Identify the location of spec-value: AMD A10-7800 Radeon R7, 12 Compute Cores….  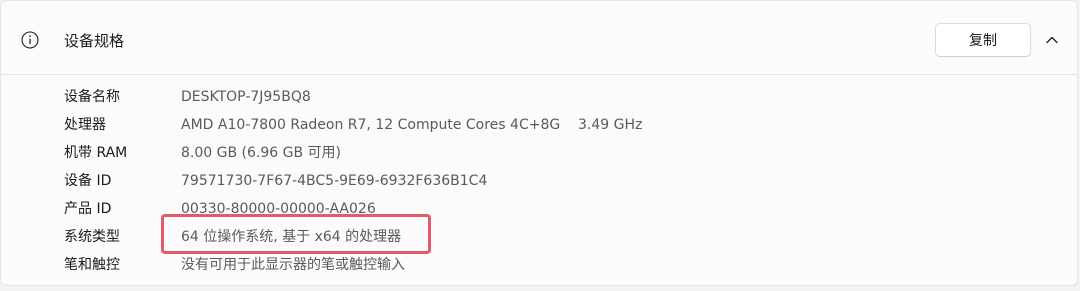
(412, 125).